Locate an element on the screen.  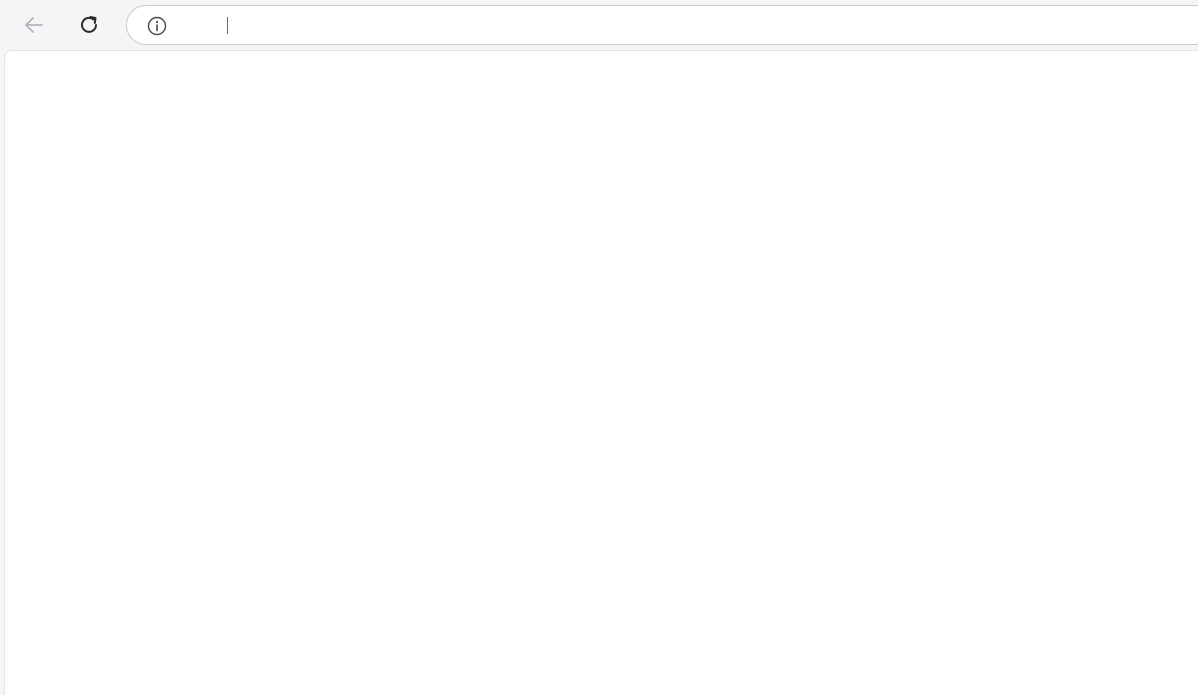
browser-toolbar is located at coordinates (599, 25).